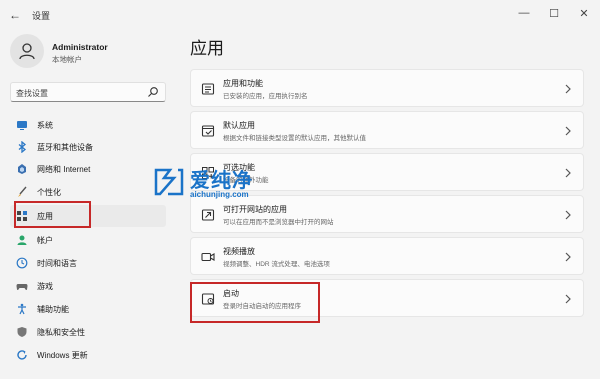  I want to click on optional-features-icon, so click(208, 173).